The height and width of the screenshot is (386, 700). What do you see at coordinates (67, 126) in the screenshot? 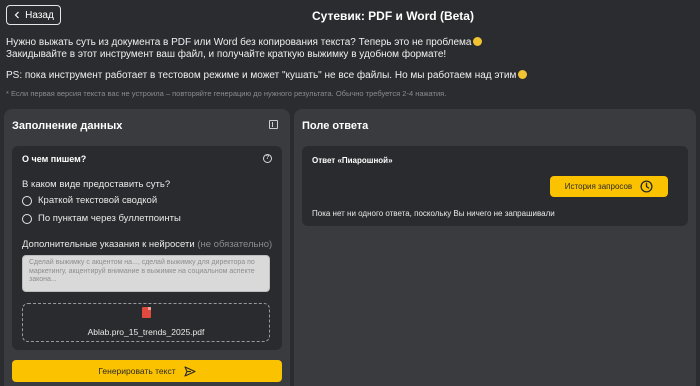
I see `input-panel-title: Заполнение данных` at bounding box center [67, 126].